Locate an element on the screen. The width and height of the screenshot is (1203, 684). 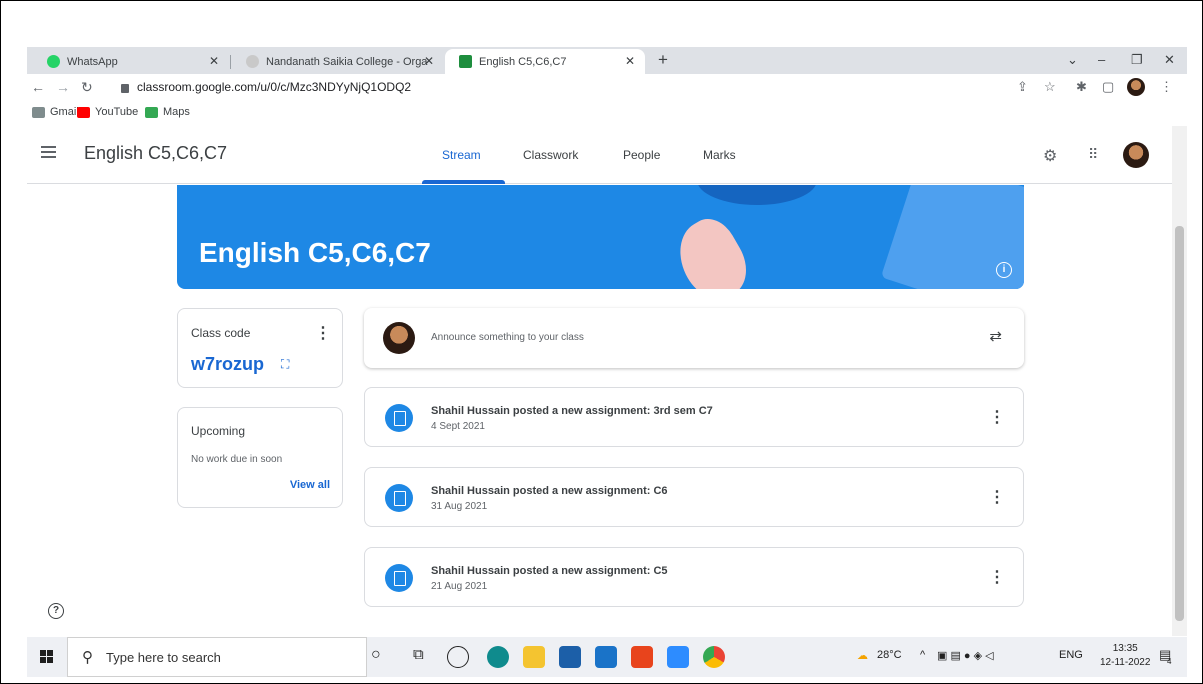
banner-decoration is located at coordinates (757, 195).